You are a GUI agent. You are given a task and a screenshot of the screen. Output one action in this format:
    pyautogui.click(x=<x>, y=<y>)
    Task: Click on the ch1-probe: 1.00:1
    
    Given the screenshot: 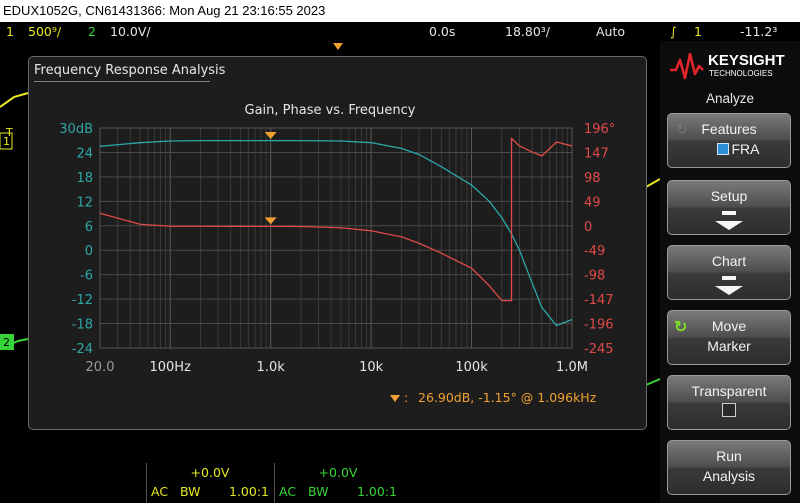 What is the action you would take?
    pyautogui.click(x=249, y=491)
    